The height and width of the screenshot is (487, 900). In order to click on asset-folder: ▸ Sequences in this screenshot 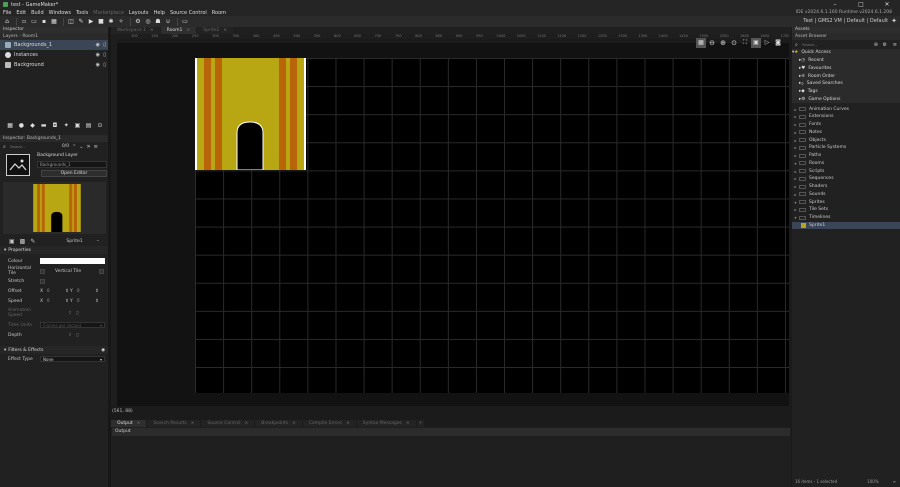, I will do `click(846, 179)`.